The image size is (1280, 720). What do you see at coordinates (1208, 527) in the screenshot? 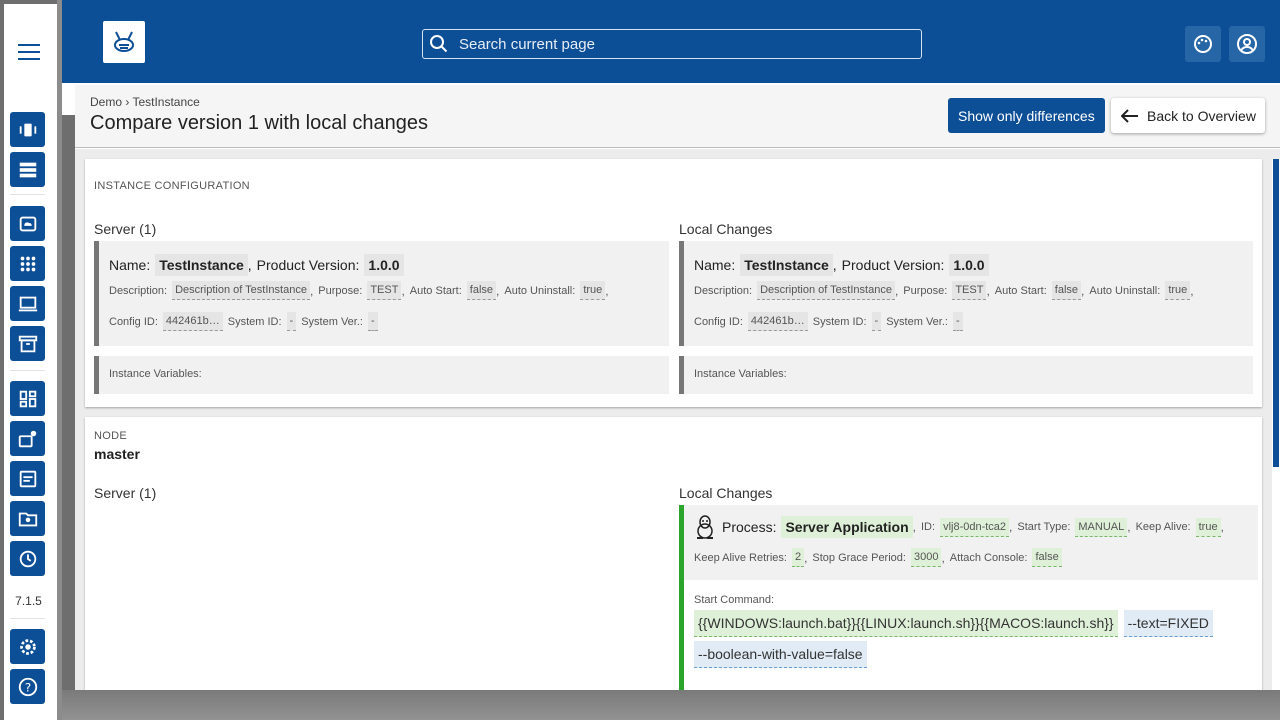
I see `keep-alive-value: true` at bounding box center [1208, 527].